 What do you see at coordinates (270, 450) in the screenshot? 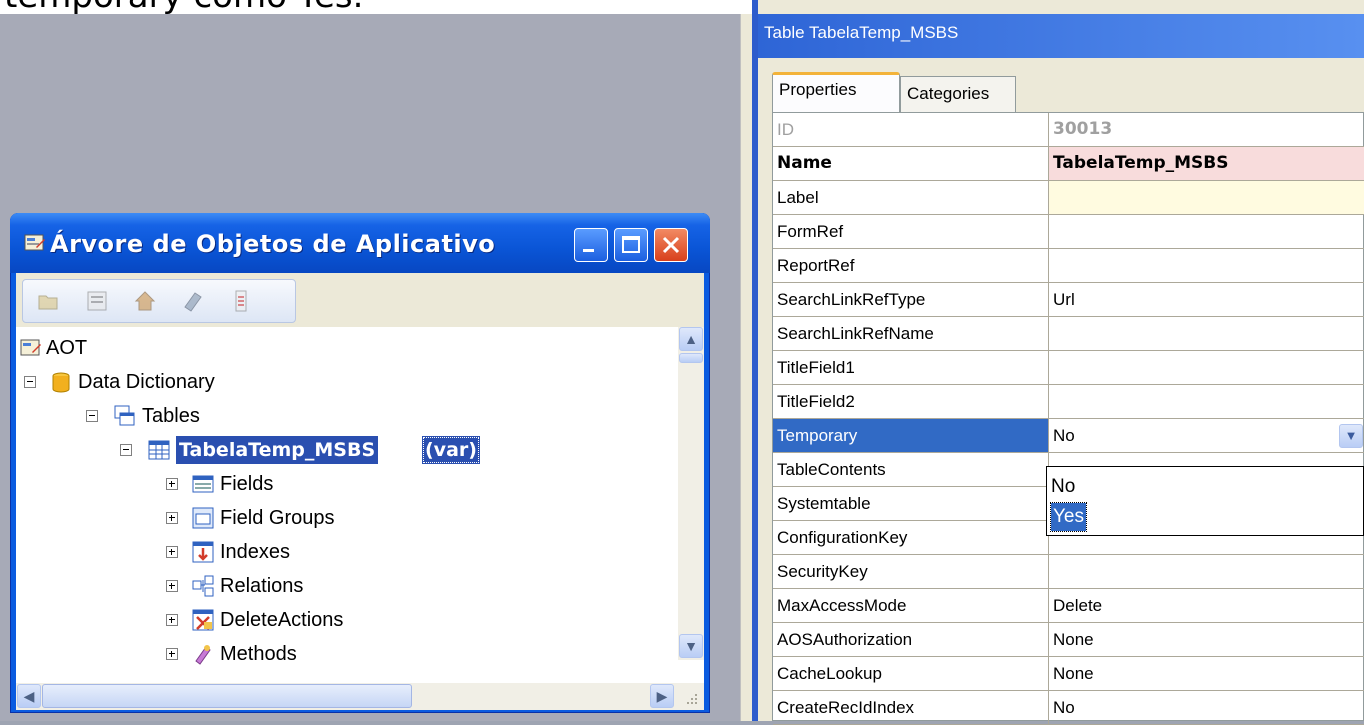
I see `tree-node-tabelatemp-msbs: TabelaTemp_MSBS (var)` at bounding box center [270, 450].